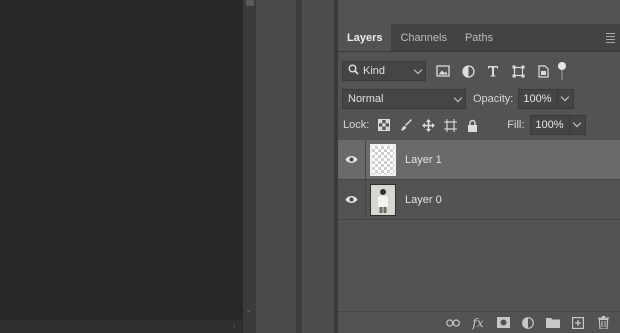 The width and height of the screenshot is (620, 333). Describe the element at coordinates (453, 323) in the screenshot. I see `link-layers-icon` at that location.